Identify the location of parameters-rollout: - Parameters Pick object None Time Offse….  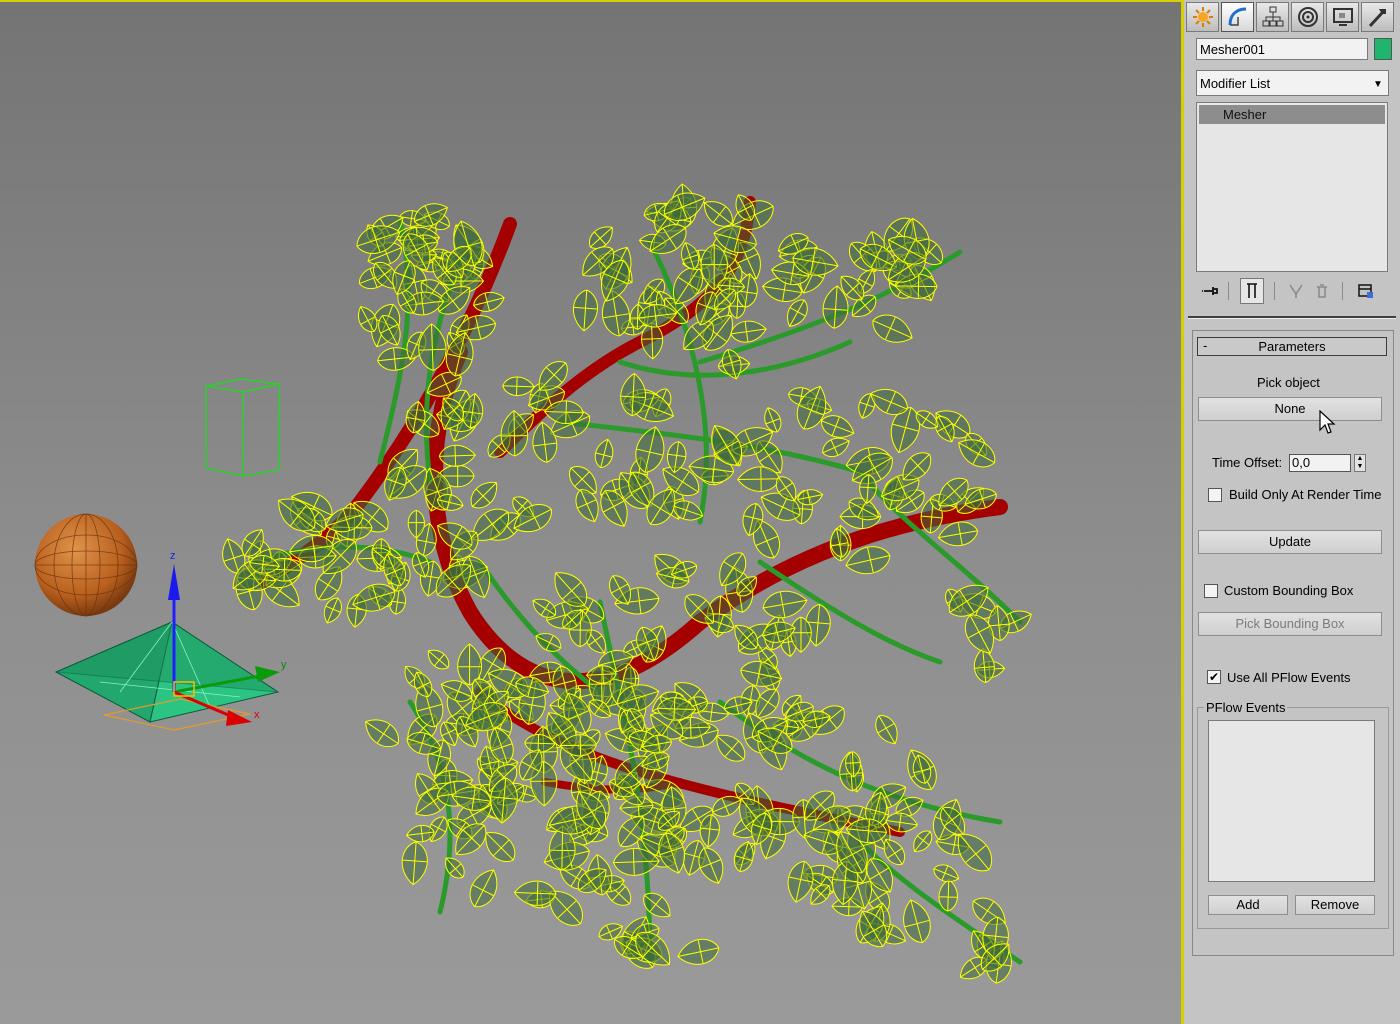
(1293, 643).